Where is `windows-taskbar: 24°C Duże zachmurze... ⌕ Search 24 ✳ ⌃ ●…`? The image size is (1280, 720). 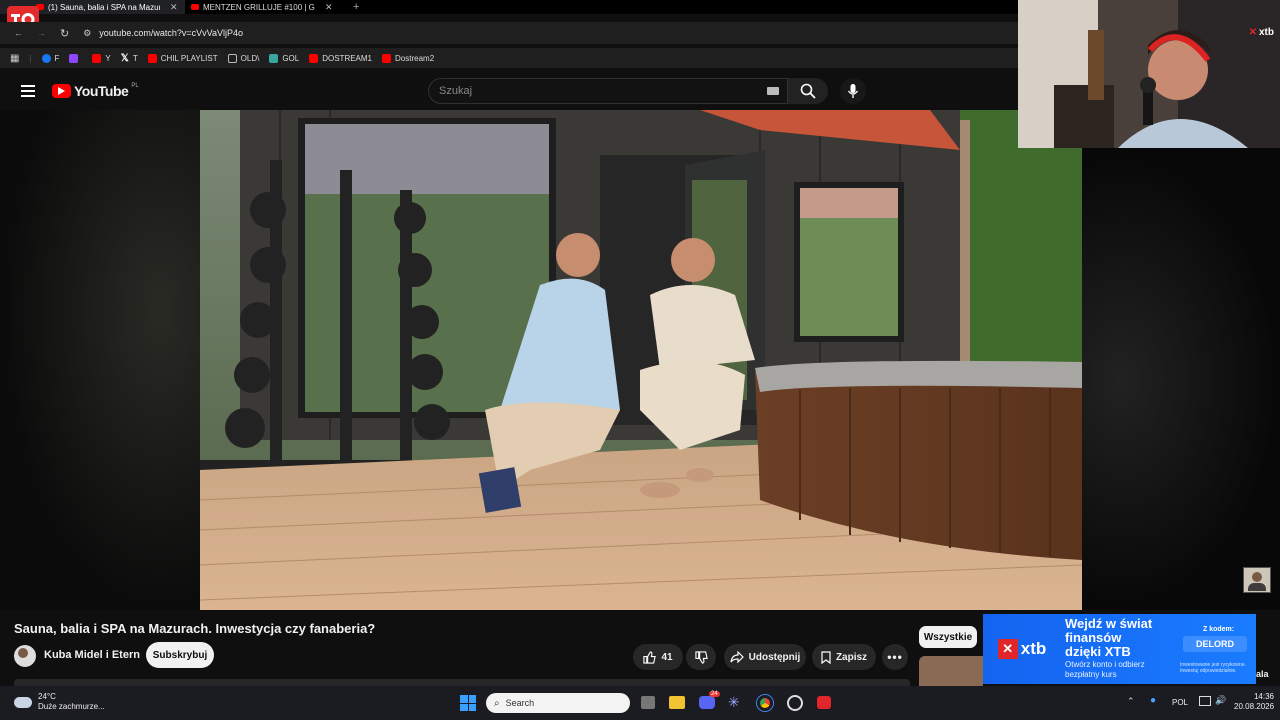 windows-taskbar: 24°C Duże zachmurze... ⌕ Search 24 ✳ ⌃ ●… is located at coordinates (640, 703).